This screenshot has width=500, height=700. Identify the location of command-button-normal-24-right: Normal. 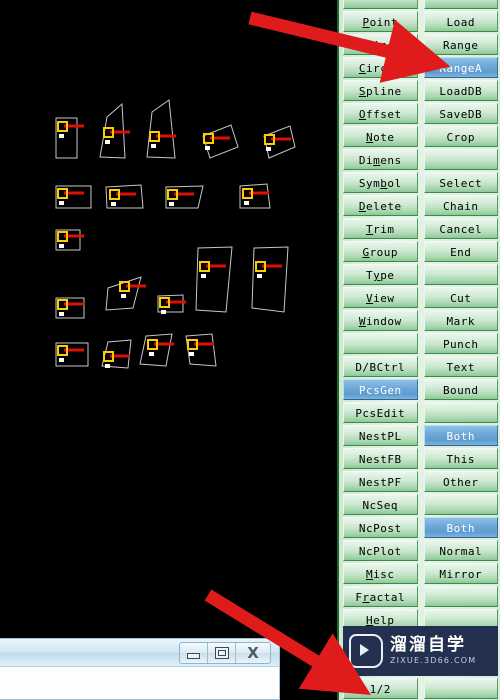
(460, 550).